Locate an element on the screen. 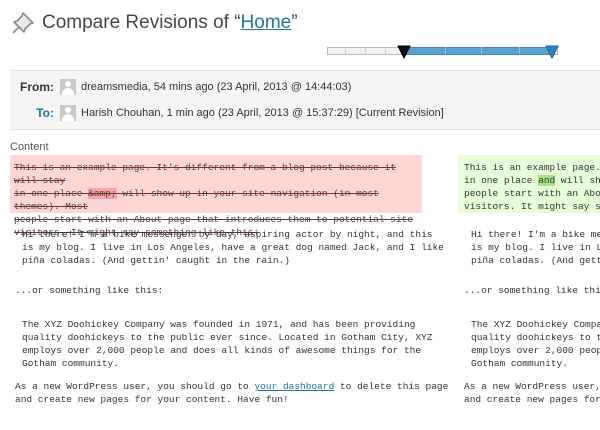 The image size is (600, 430). title-page-link: Home is located at coordinates (266, 22).